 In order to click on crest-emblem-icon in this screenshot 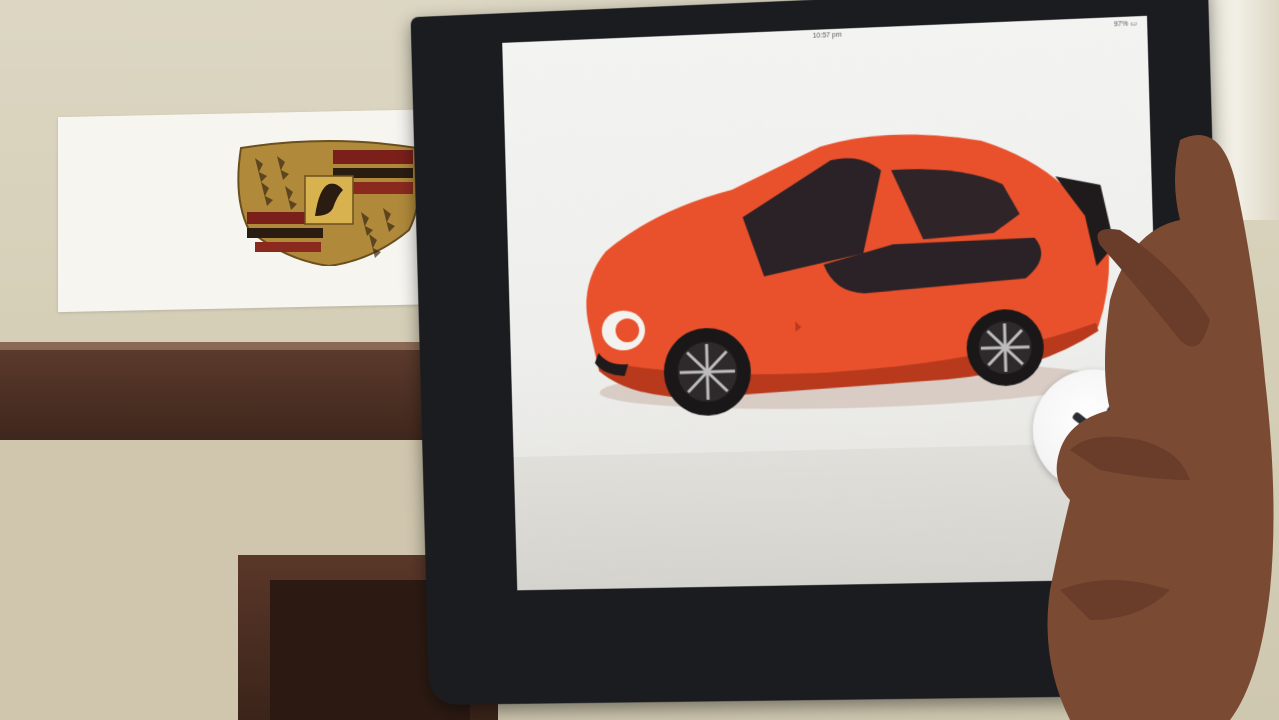, I will do `click(329, 203)`.